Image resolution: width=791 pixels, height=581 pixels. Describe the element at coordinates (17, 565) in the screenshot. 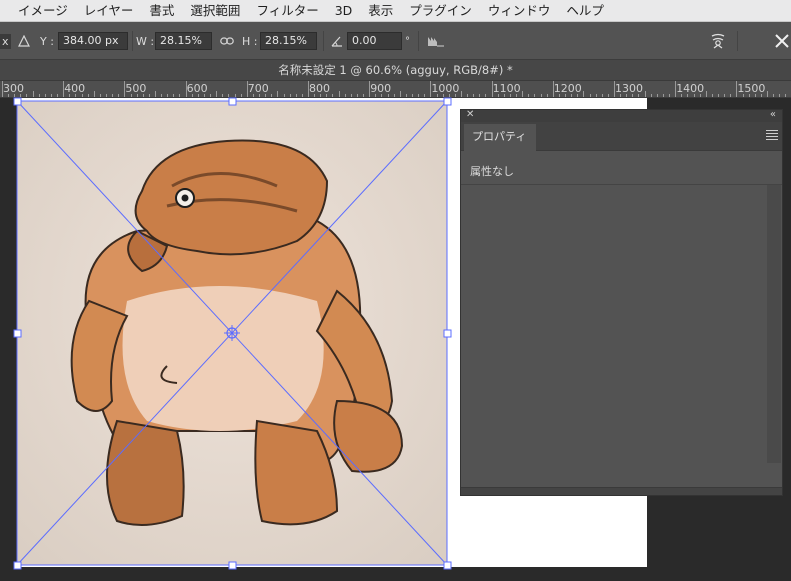

I see `transform-handle-bottom-left` at that location.